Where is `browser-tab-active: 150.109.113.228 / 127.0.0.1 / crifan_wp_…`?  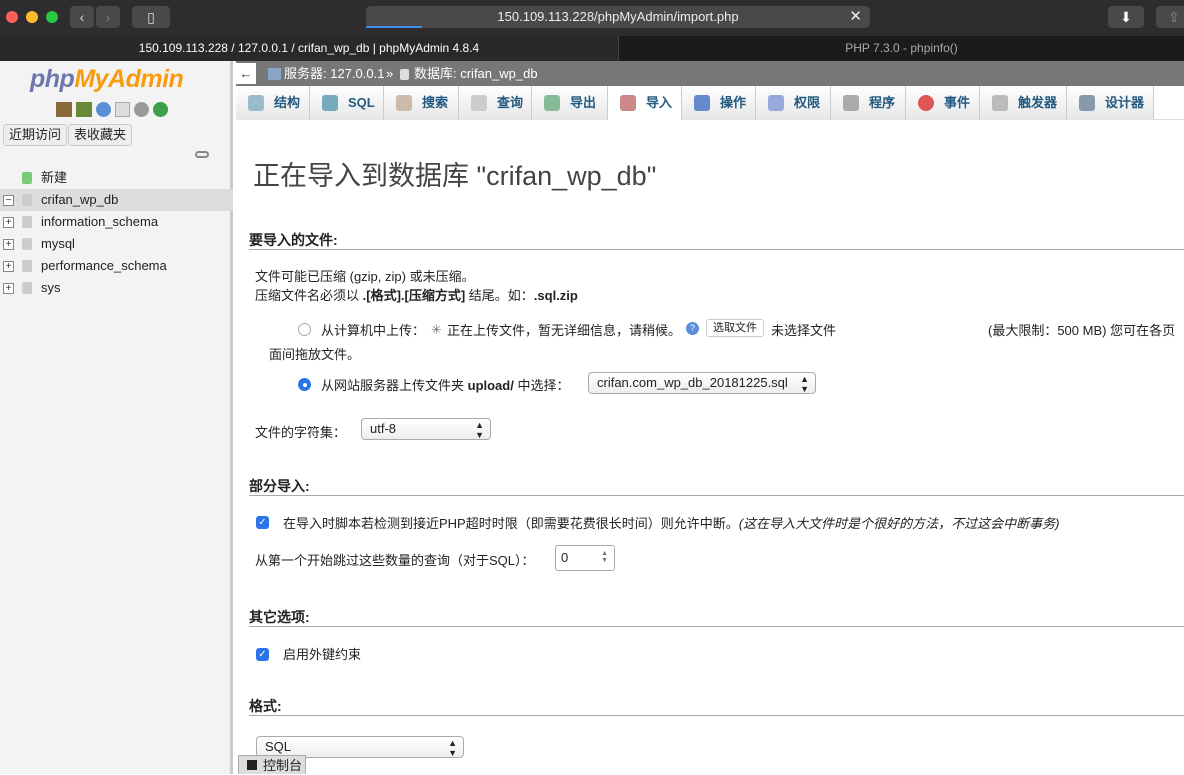
browser-tab-active: 150.109.113.228 / 127.0.0.1 / crifan_wp_… is located at coordinates (309, 48).